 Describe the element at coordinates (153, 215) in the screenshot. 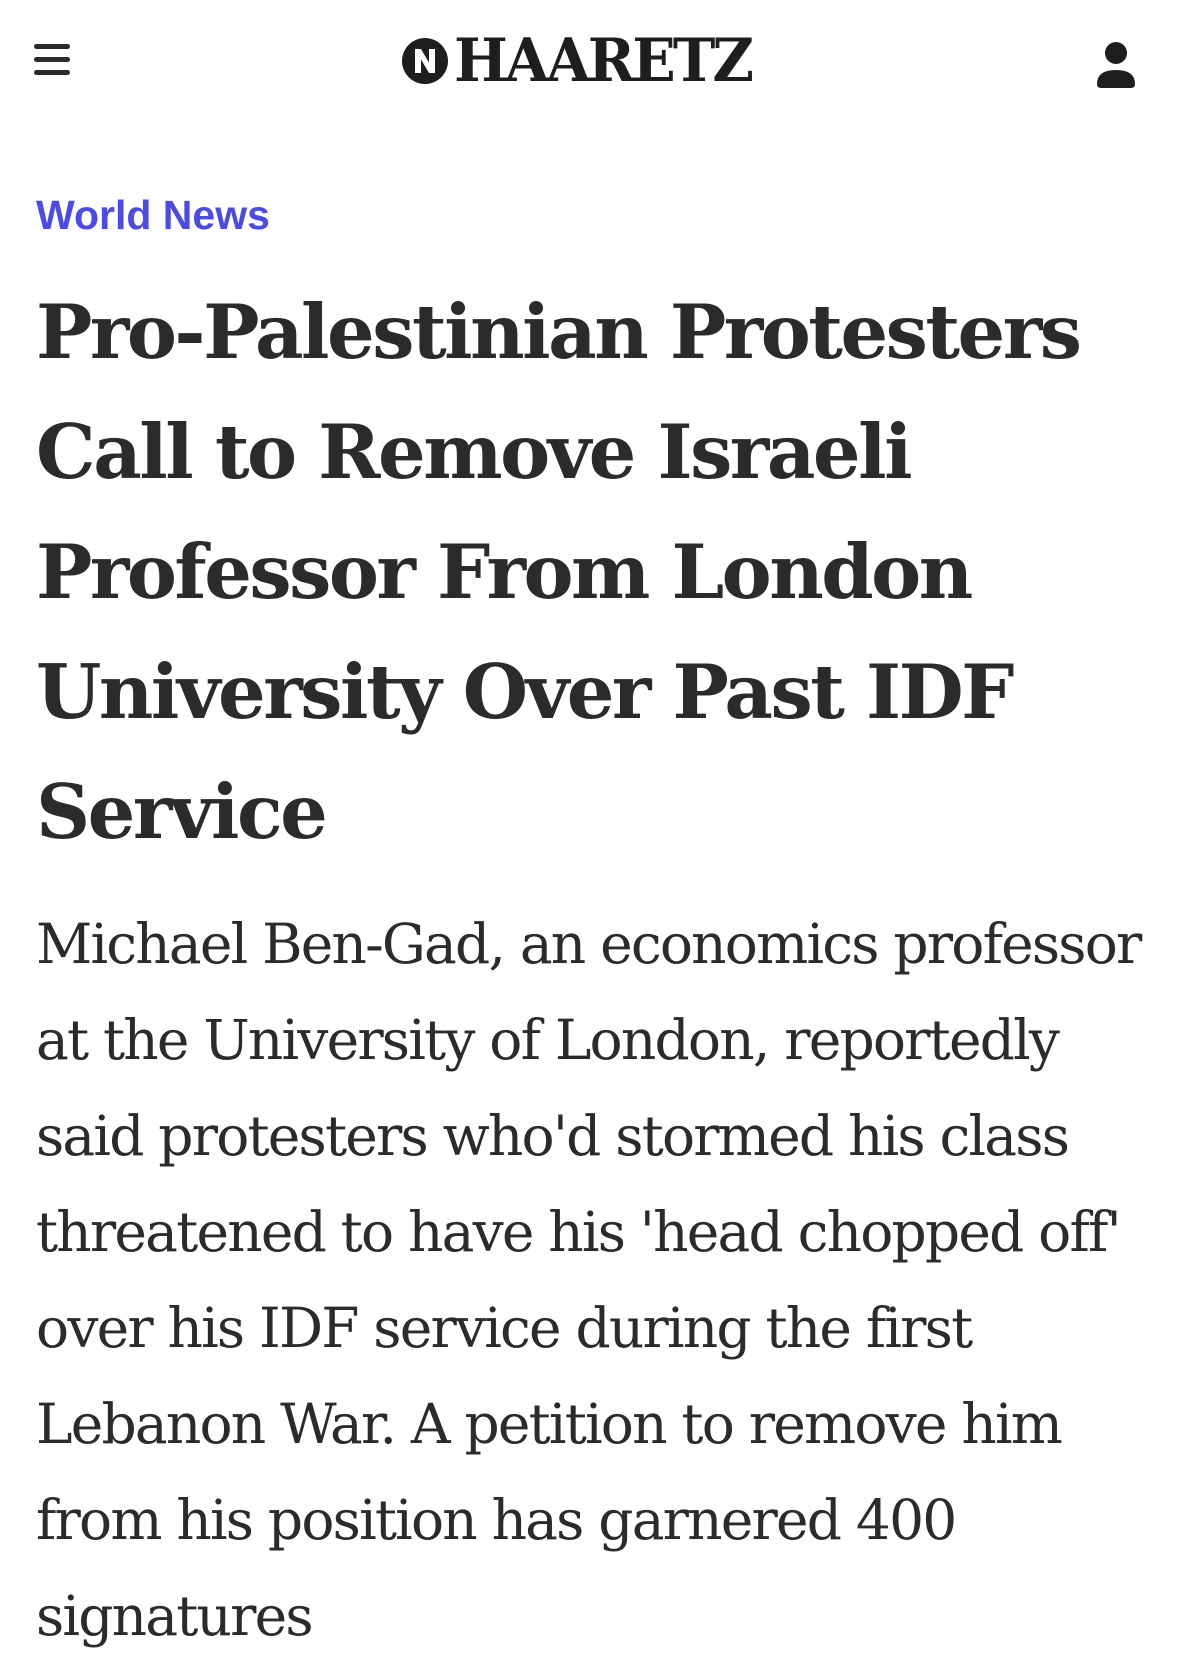

I see `section-link-world-news: World News` at that location.